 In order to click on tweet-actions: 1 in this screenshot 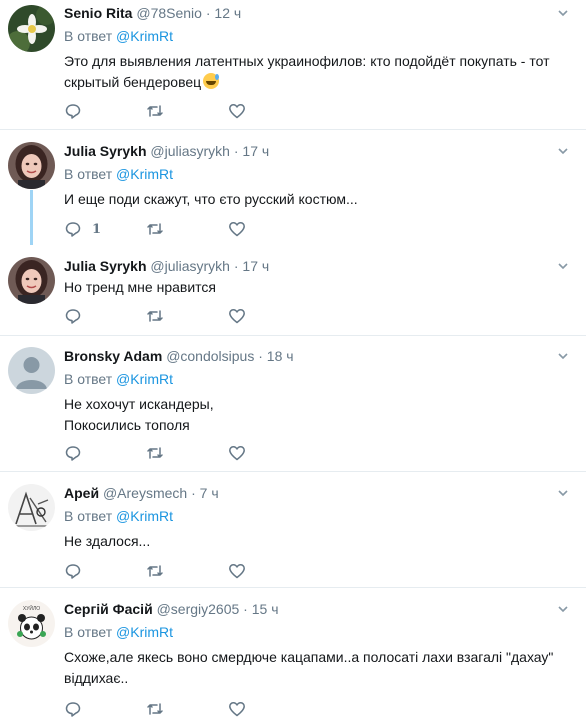, I will do `click(187, 229)`.